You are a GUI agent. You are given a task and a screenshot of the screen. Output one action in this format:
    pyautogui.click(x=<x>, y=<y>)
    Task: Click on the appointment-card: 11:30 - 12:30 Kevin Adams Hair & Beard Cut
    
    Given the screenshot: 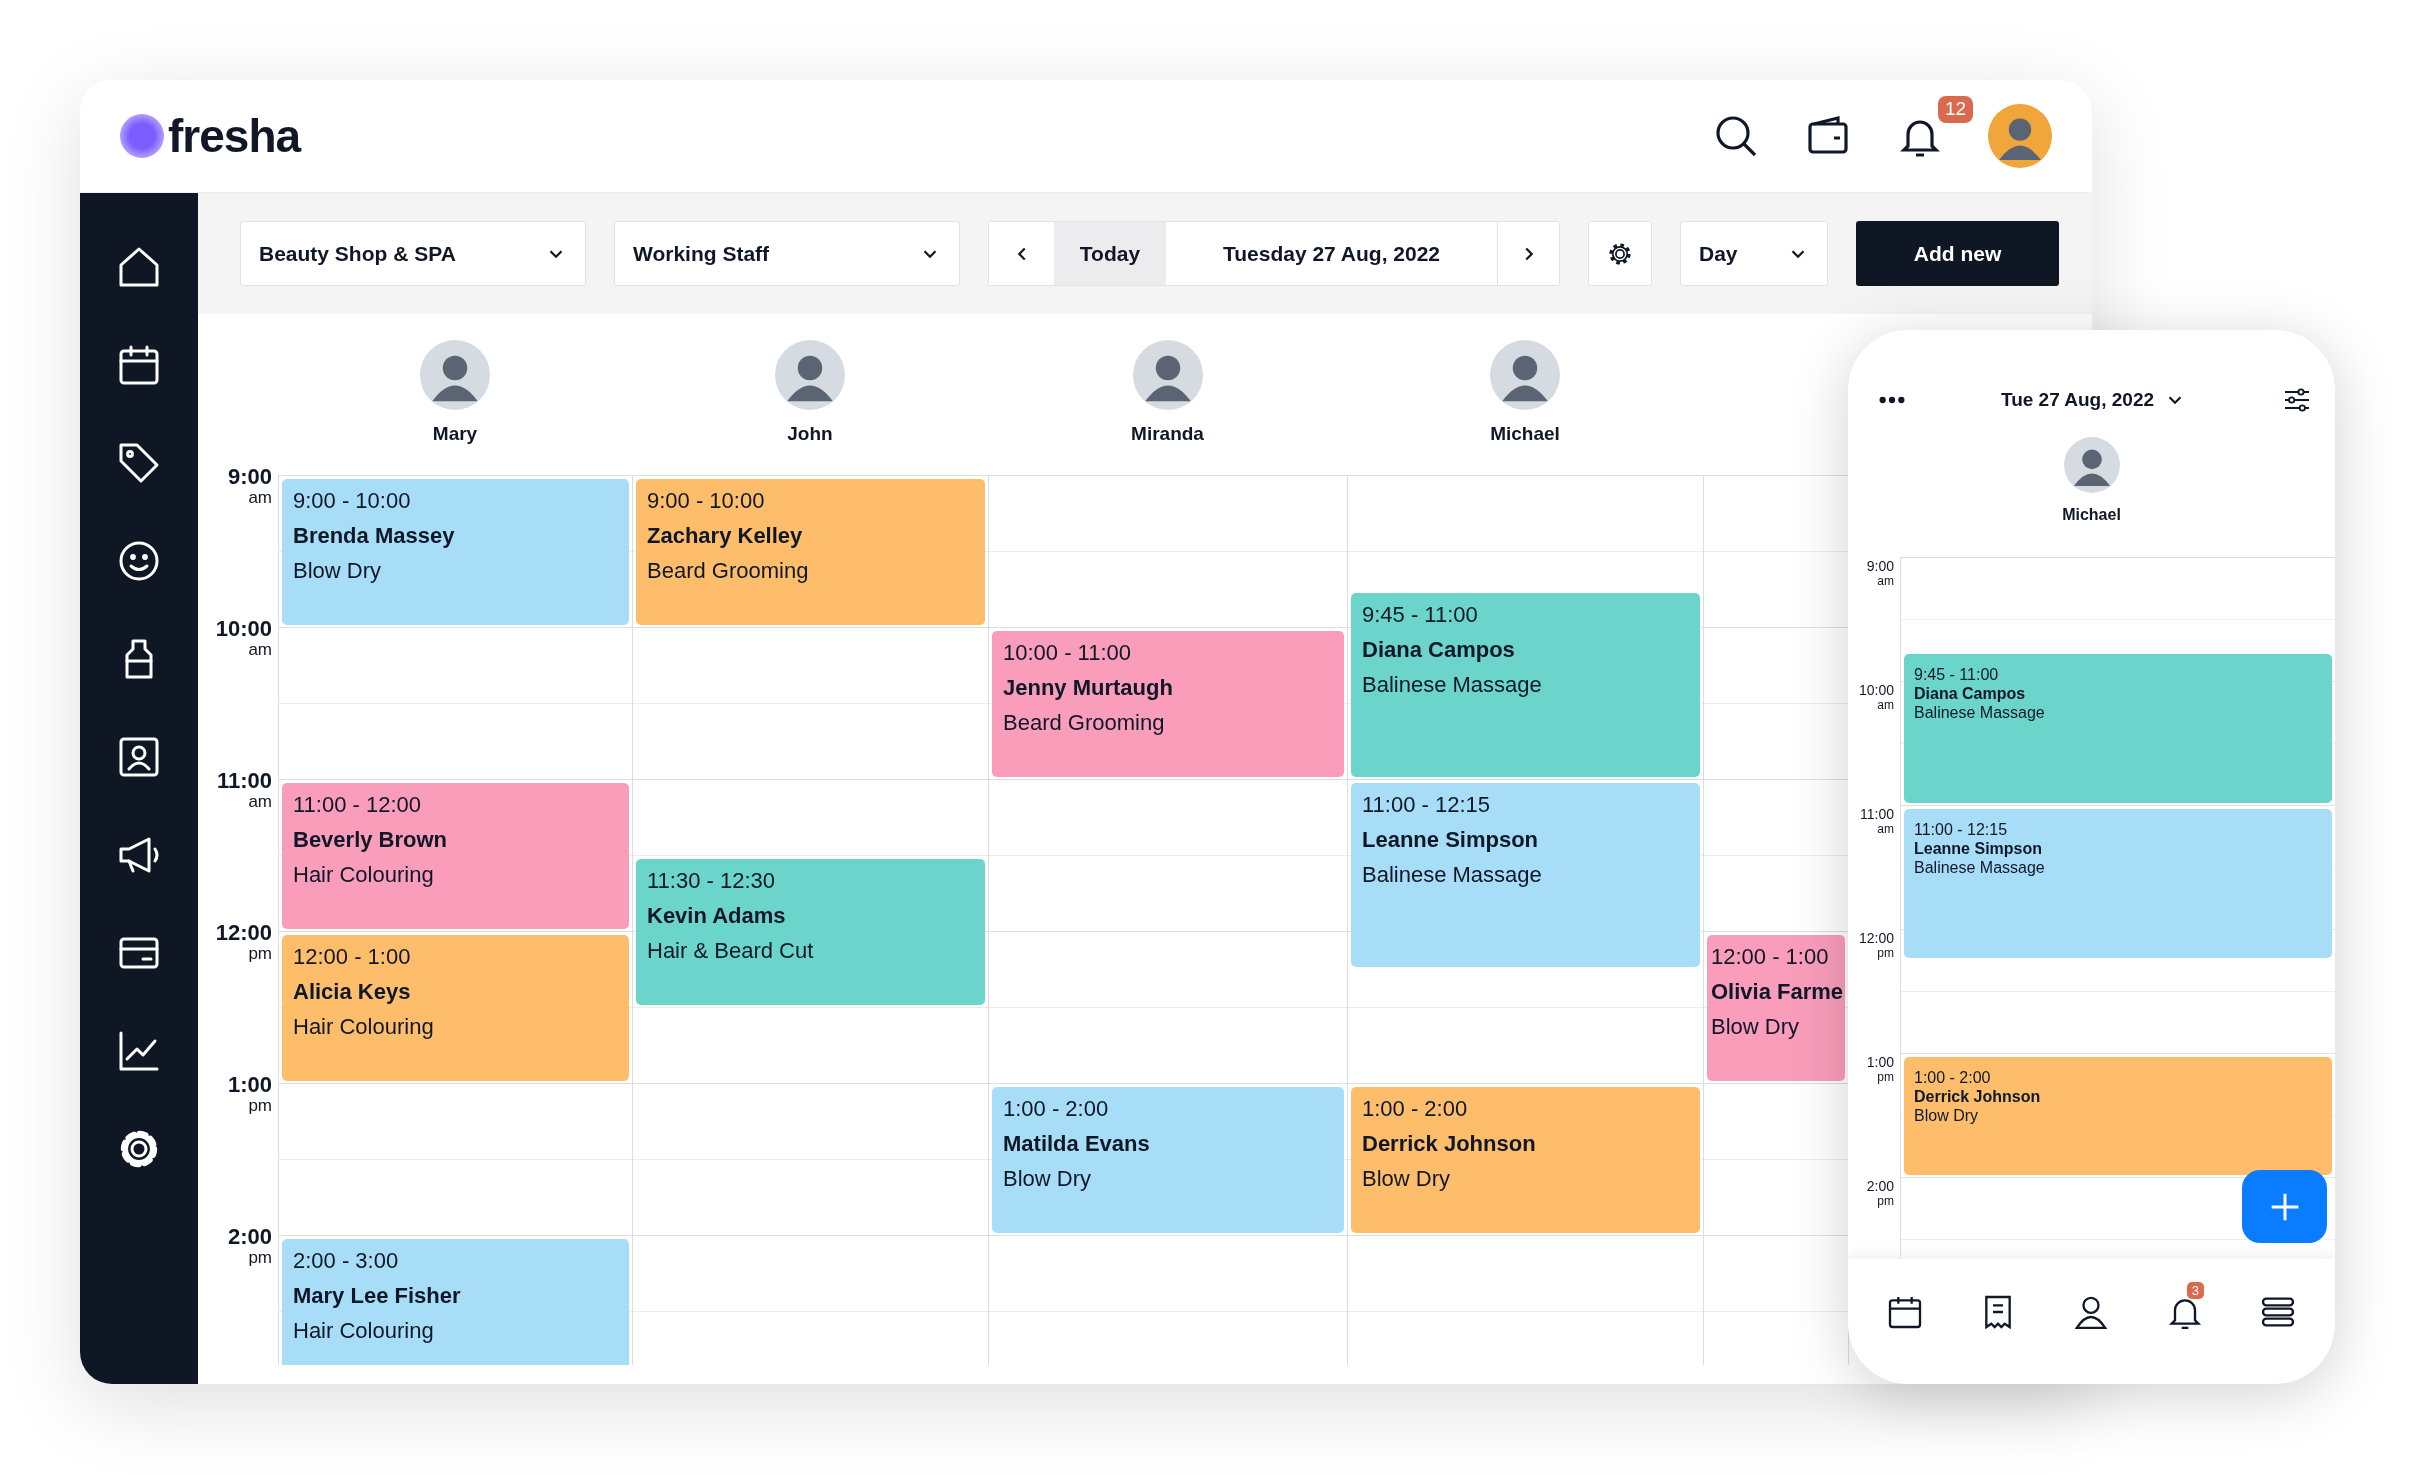 What is the action you would take?
    pyautogui.click(x=810, y=932)
    